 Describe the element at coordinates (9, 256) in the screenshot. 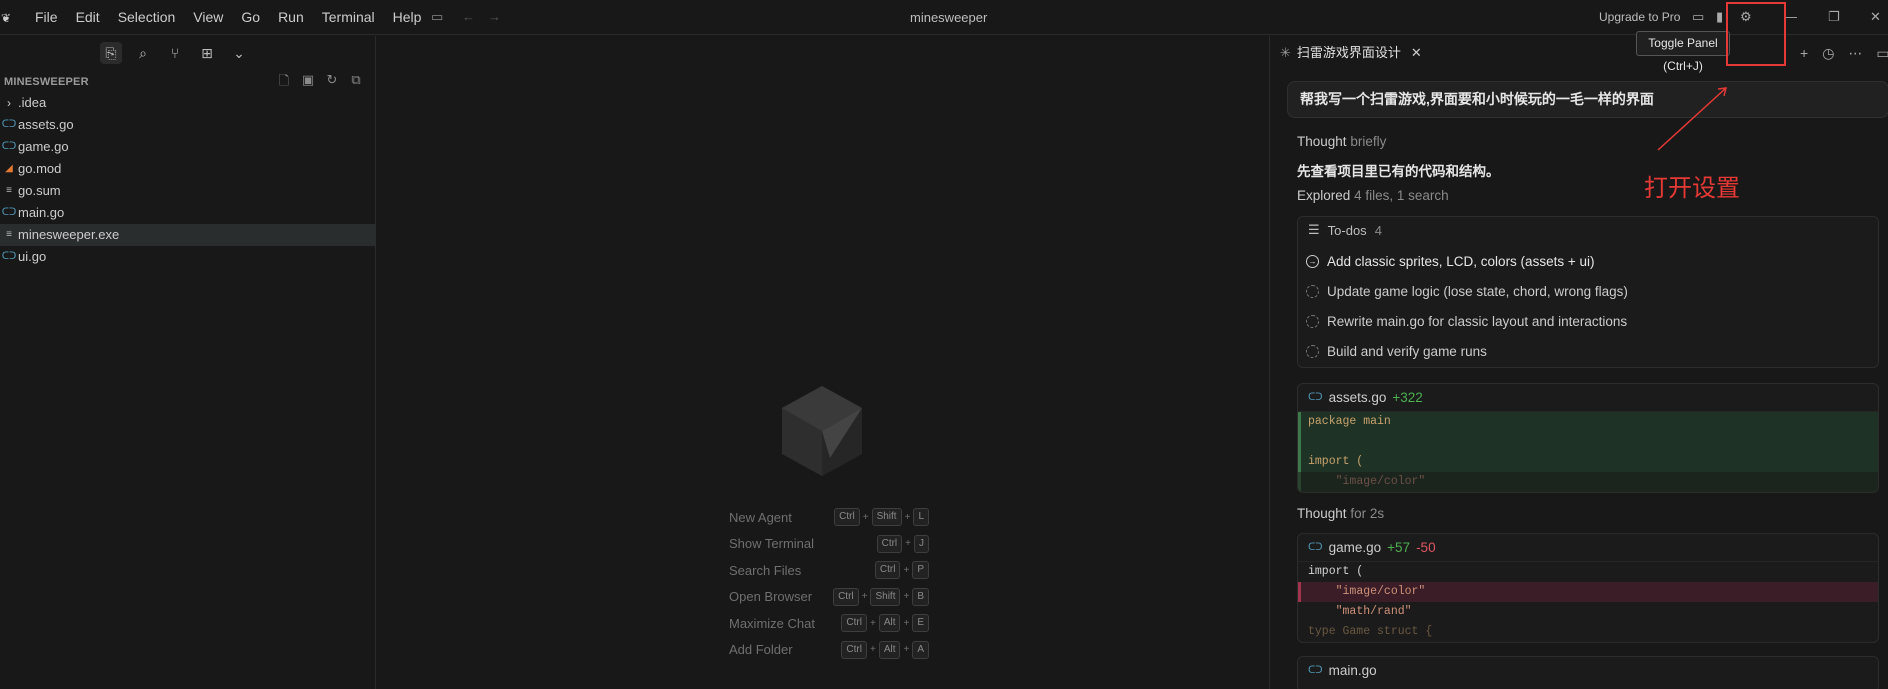

I see `go-file-icon: ᑕᑐ` at that location.